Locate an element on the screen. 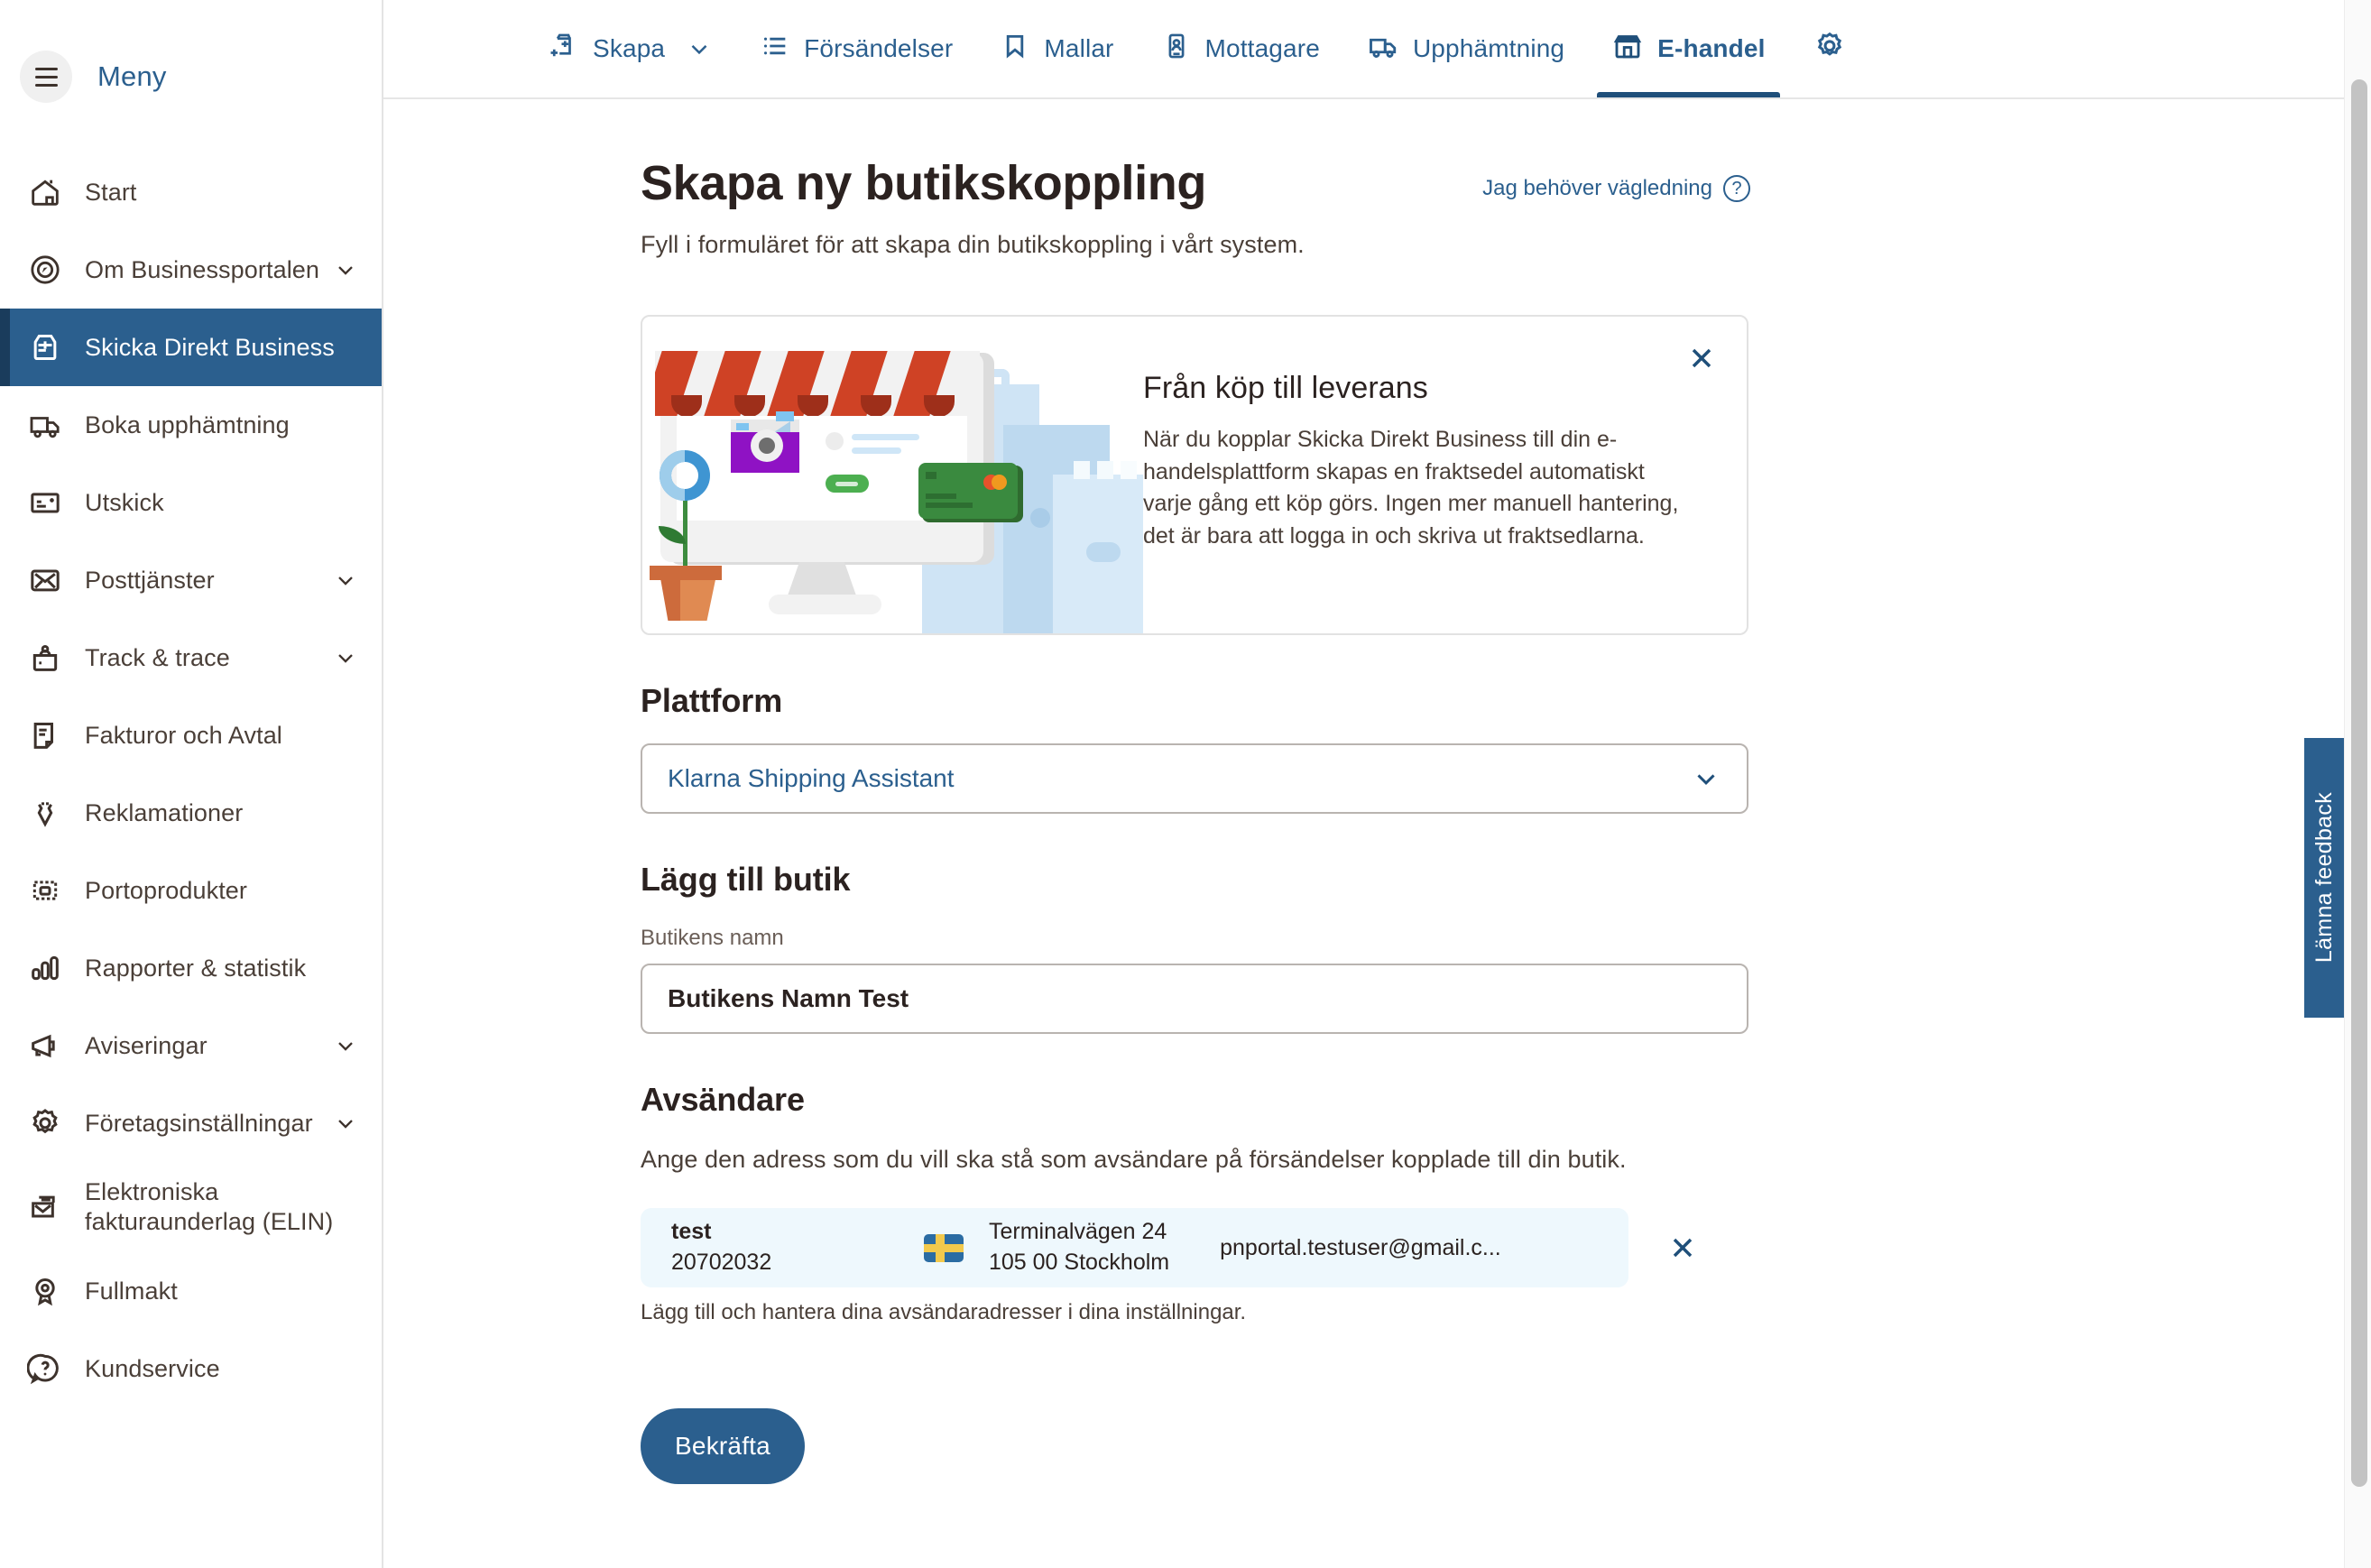  sidebar-item-track-and-trace: Track & trace is located at coordinates (191, 657).